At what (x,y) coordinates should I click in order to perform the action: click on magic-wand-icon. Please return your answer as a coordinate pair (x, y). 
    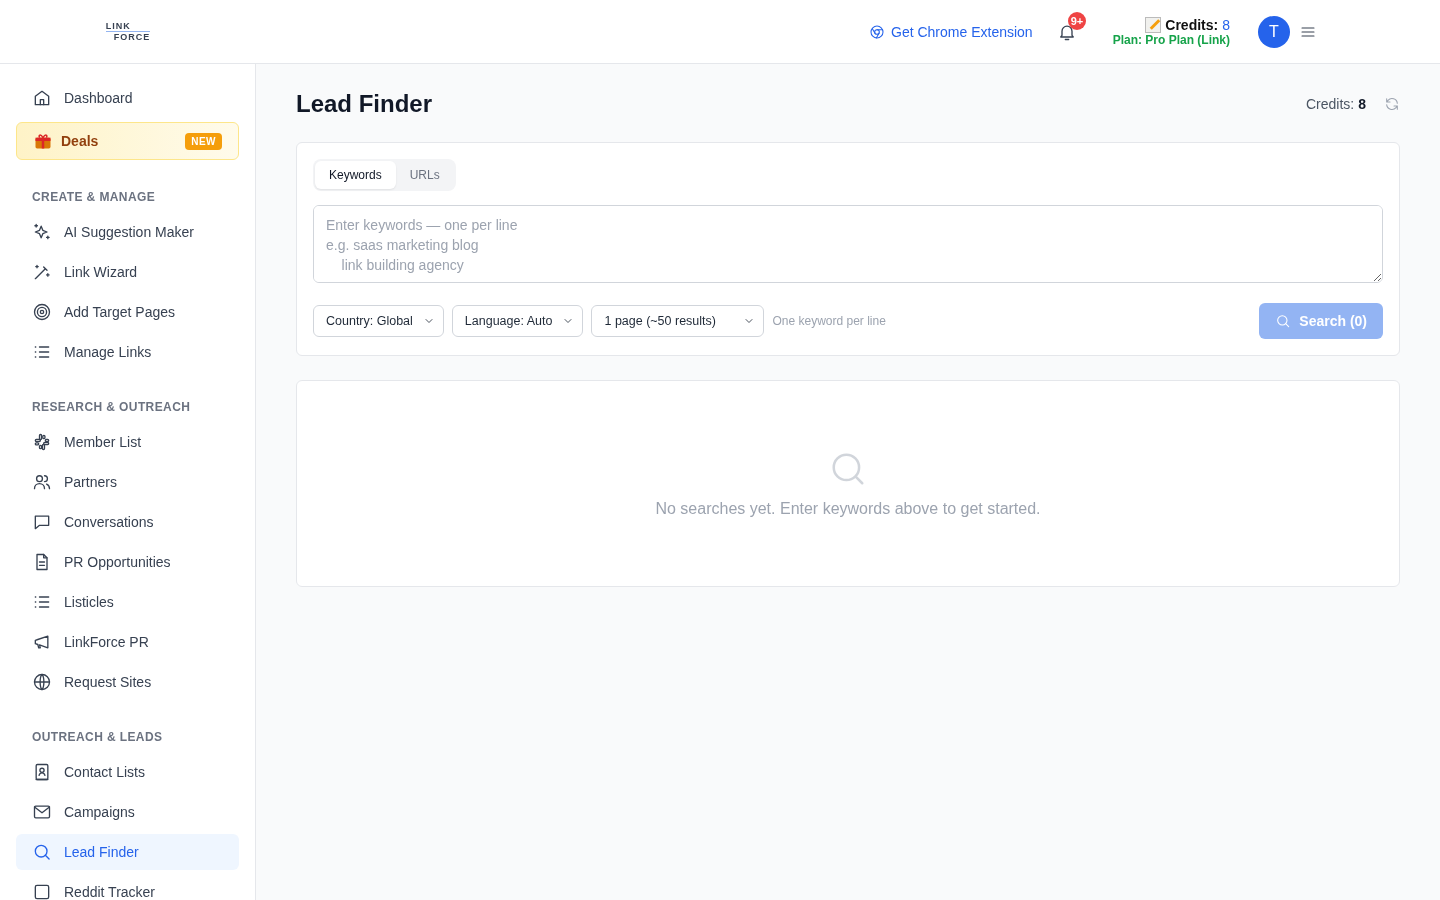
    Looking at the image, I should click on (42, 272).